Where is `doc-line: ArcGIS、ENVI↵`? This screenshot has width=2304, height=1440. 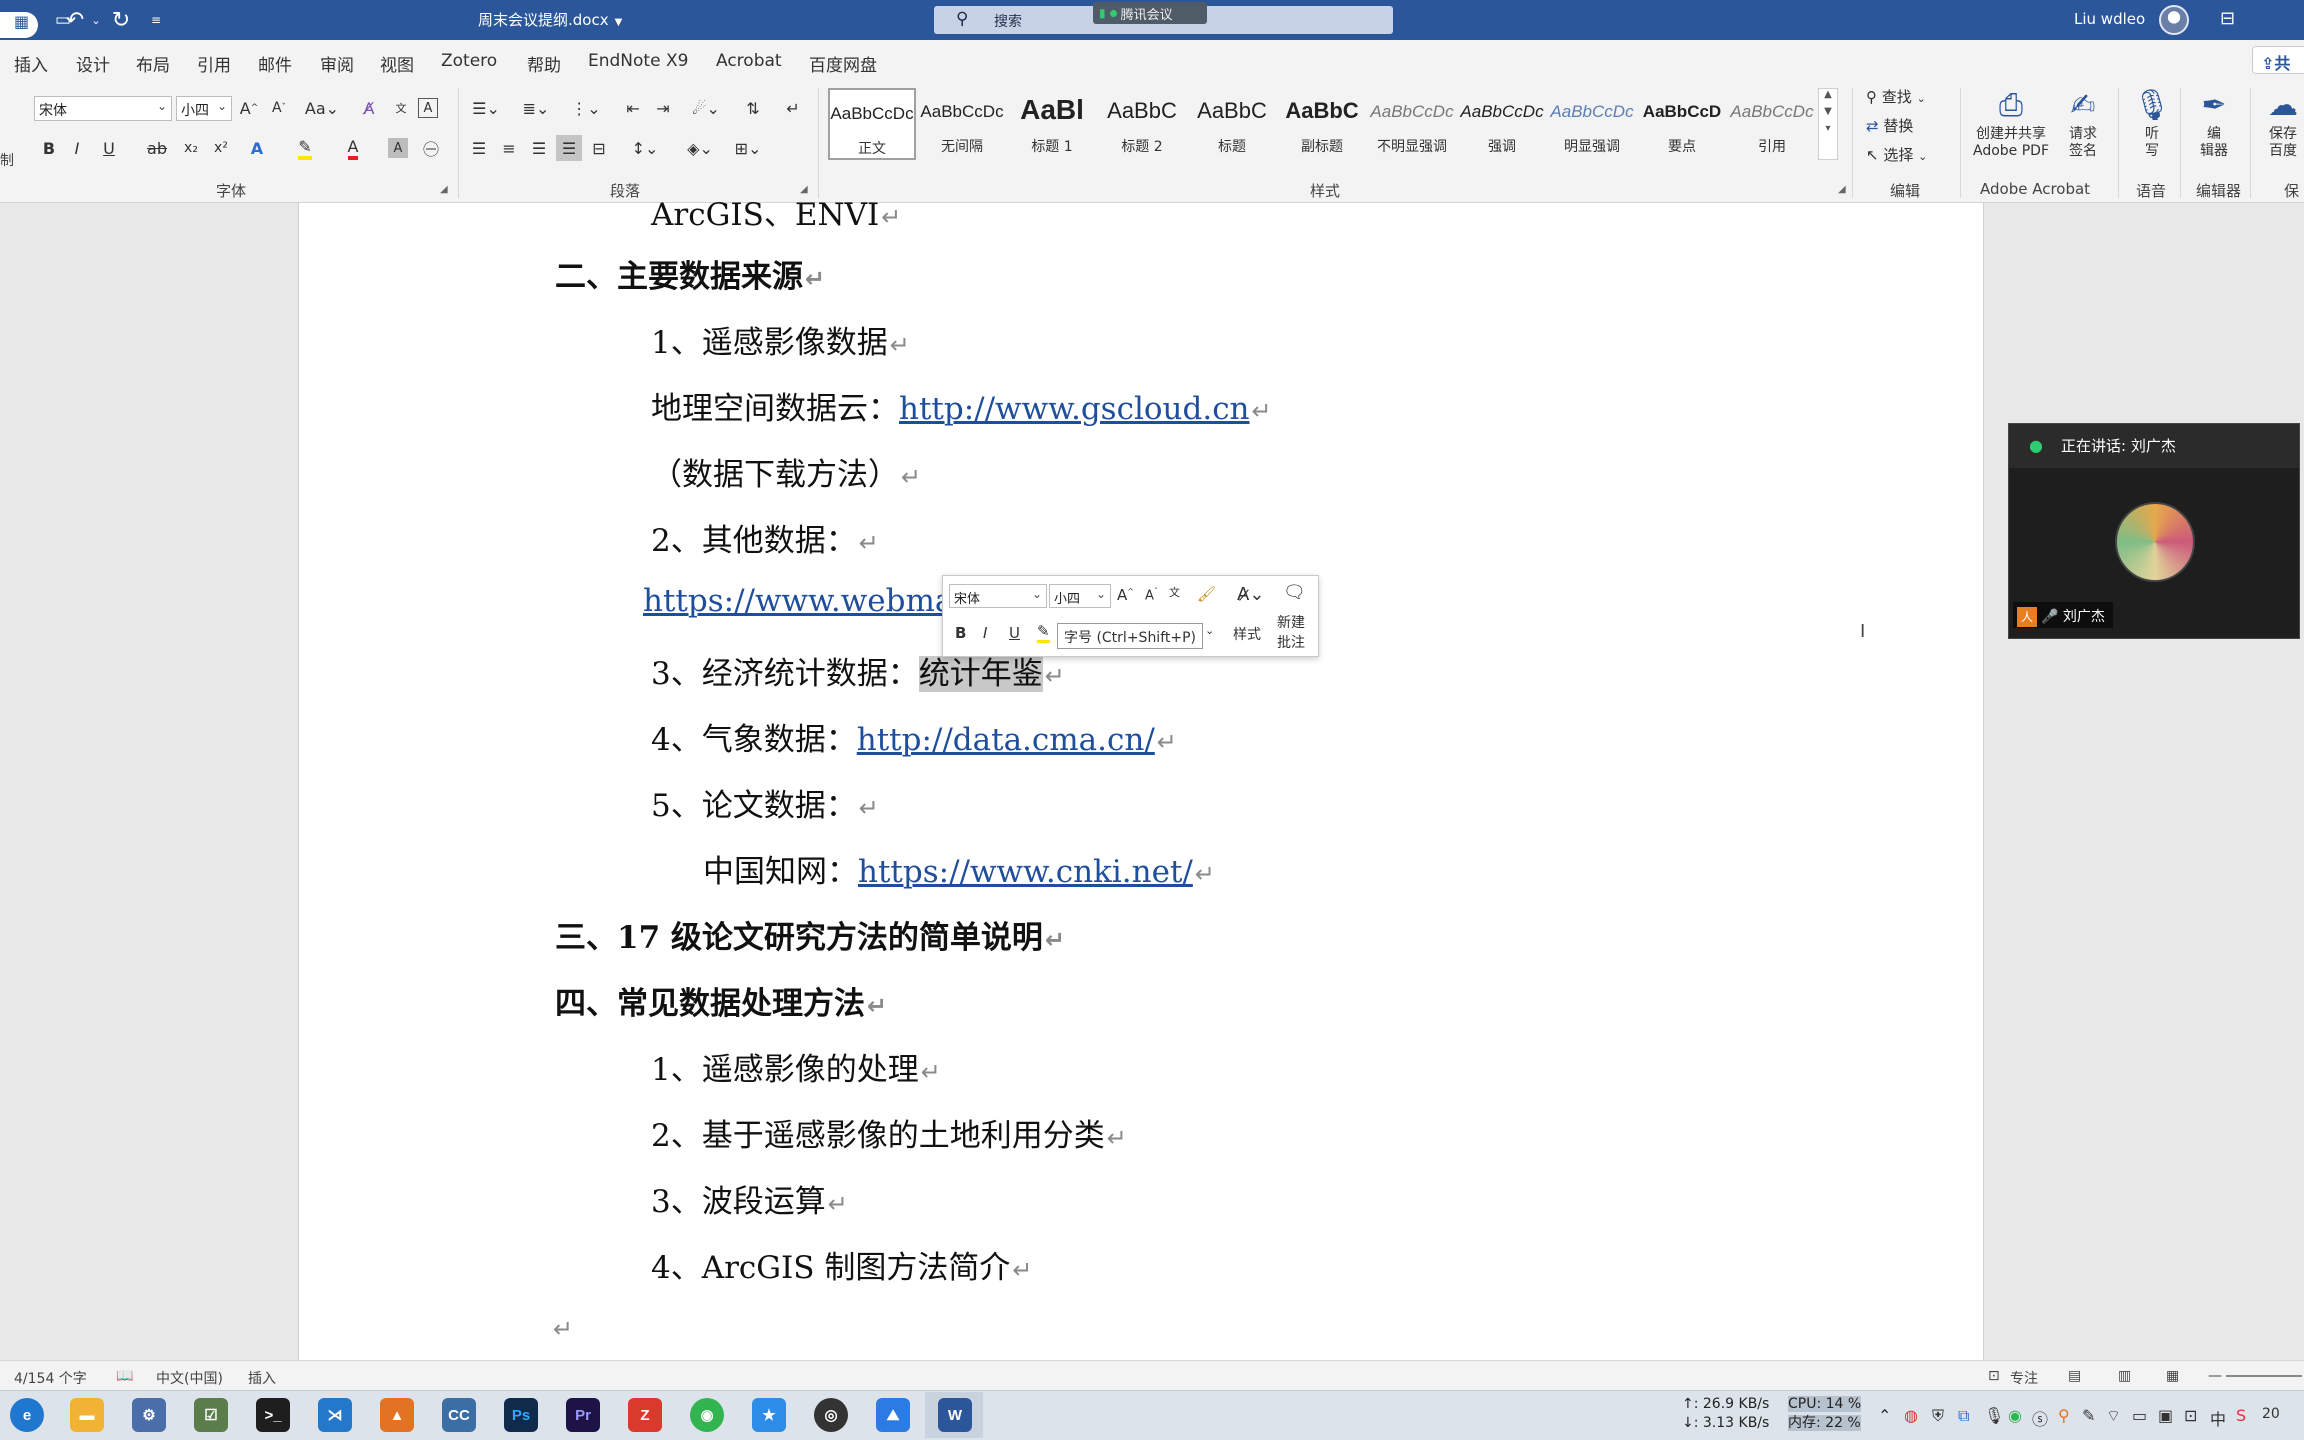
doc-line: ArcGIS、ENVI↵ is located at coordinates (776, 211).